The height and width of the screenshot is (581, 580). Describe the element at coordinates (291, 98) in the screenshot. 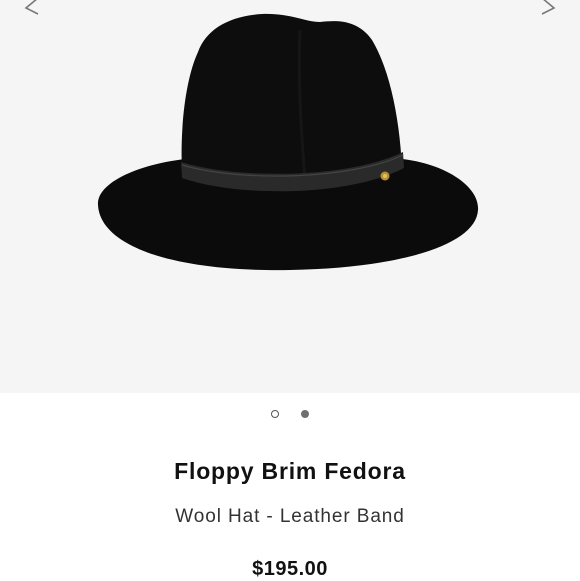

I see `hat-crown` at that location.